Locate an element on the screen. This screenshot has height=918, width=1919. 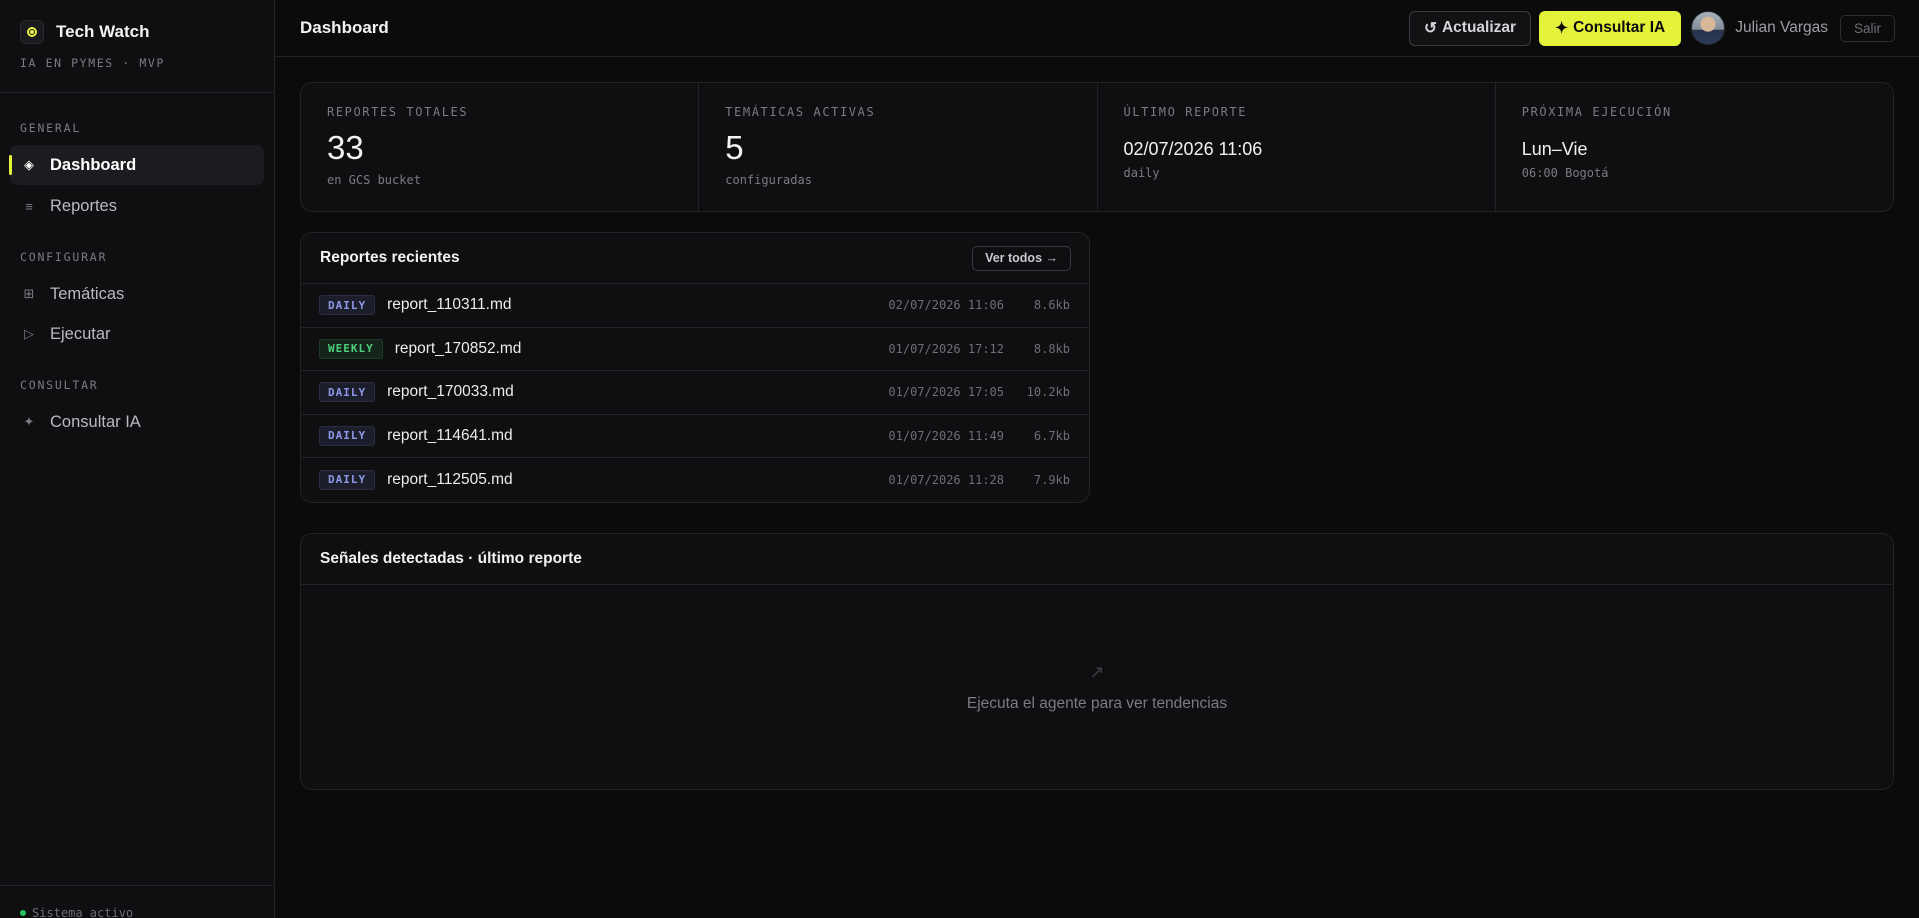
refresh-button: ↺ Actualizar is located at coordinates (1470, 28).